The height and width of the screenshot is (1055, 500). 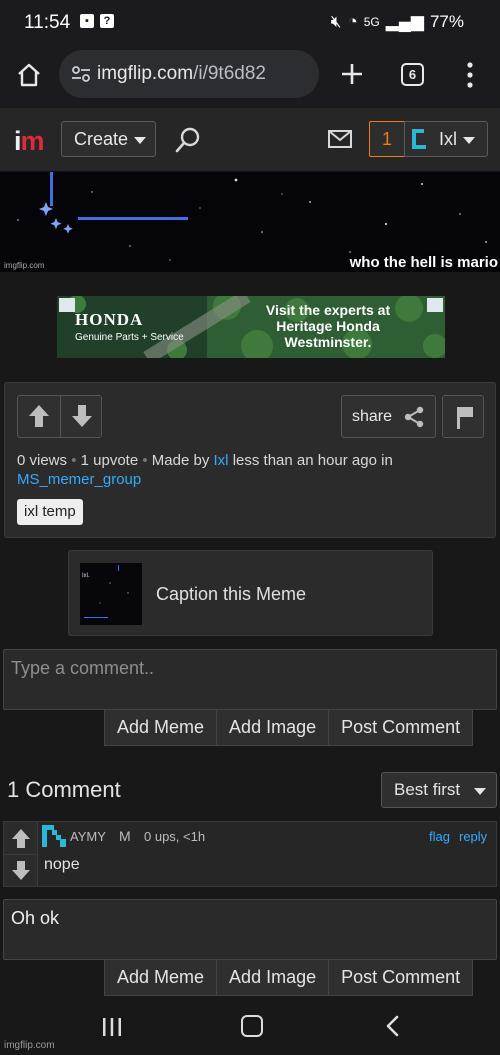 What do you see at coordinates (145, 73) in the screenshot?
I see `url-domain: imgflip.com` at bounding box center [145, 73].